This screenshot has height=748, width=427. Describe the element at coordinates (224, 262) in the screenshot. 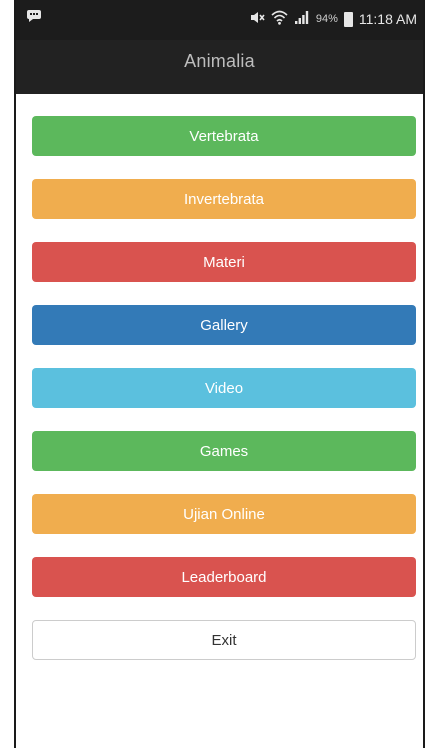

I see `materi-button: Materi` at that location.